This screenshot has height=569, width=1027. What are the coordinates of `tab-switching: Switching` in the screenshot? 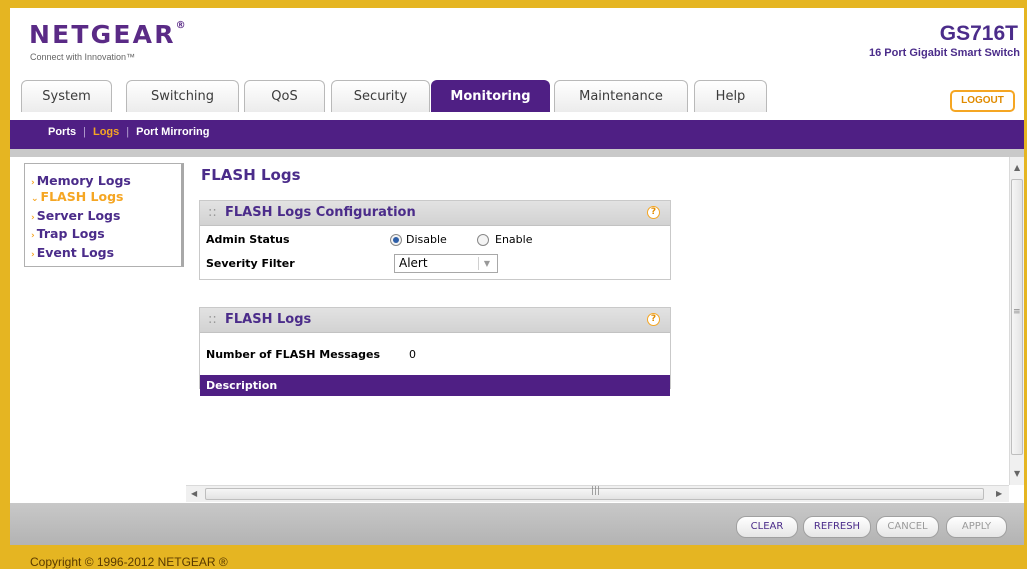 It's located at (182, 96).